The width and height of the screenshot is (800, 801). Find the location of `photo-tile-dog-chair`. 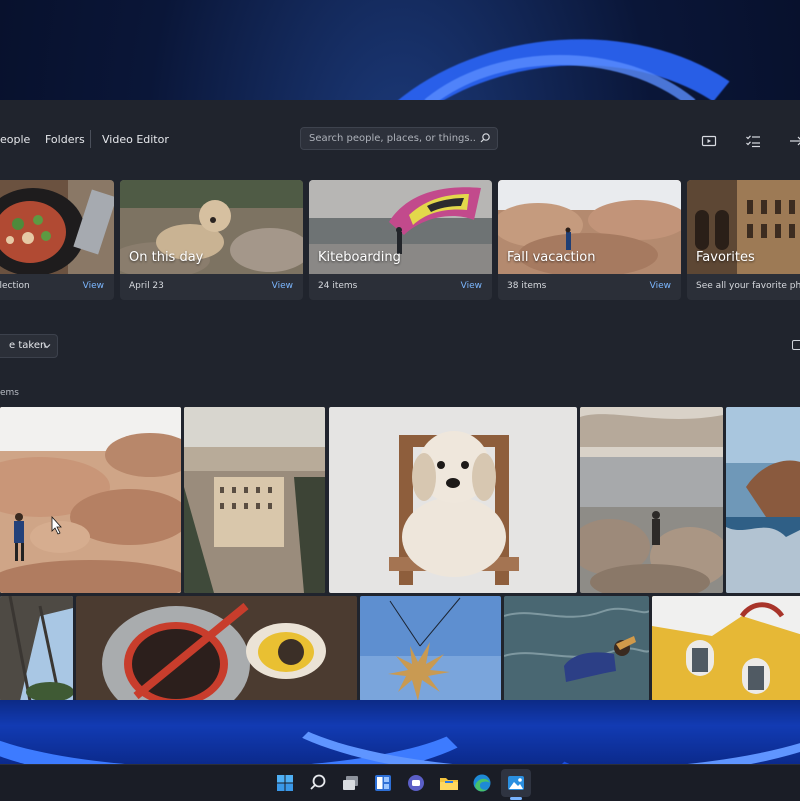

photo-tile-dog-chair is located at coordinates (453, 500).